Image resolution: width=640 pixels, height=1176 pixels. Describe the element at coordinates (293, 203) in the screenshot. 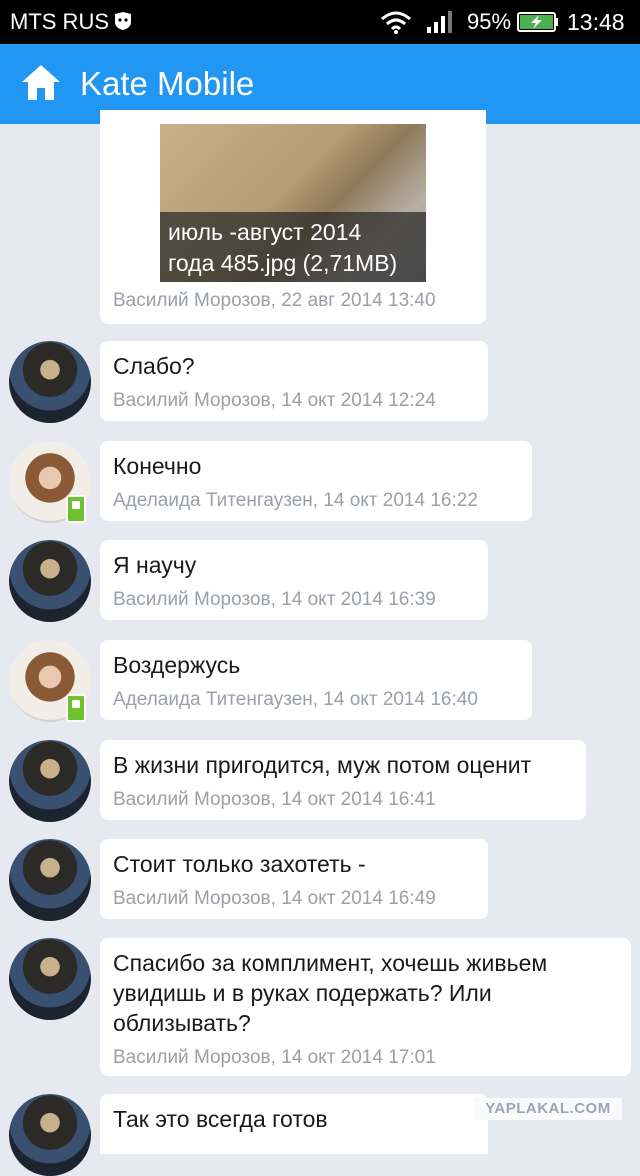

I see `photo-attachment: июль -август 2014 года 485.jpg (2,71MB)` at that location.